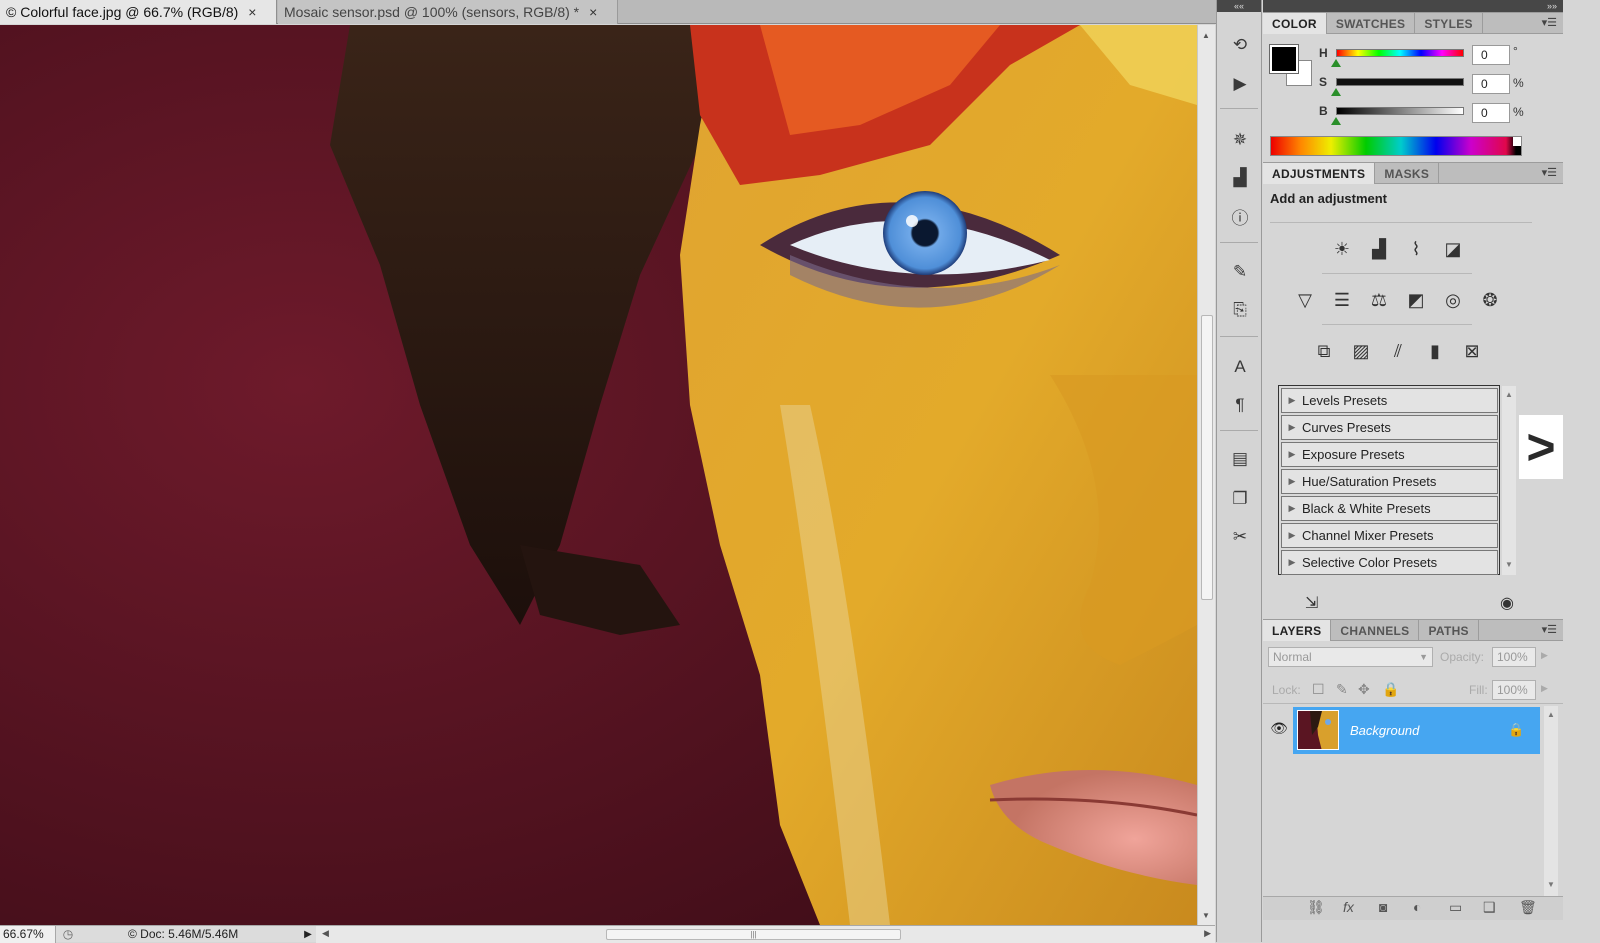 This screenshot has height=943, width=1600. Describe the element at coordinates (1383, 907) in the screenshot. I see `add-mask-icon: ◙` at that location.